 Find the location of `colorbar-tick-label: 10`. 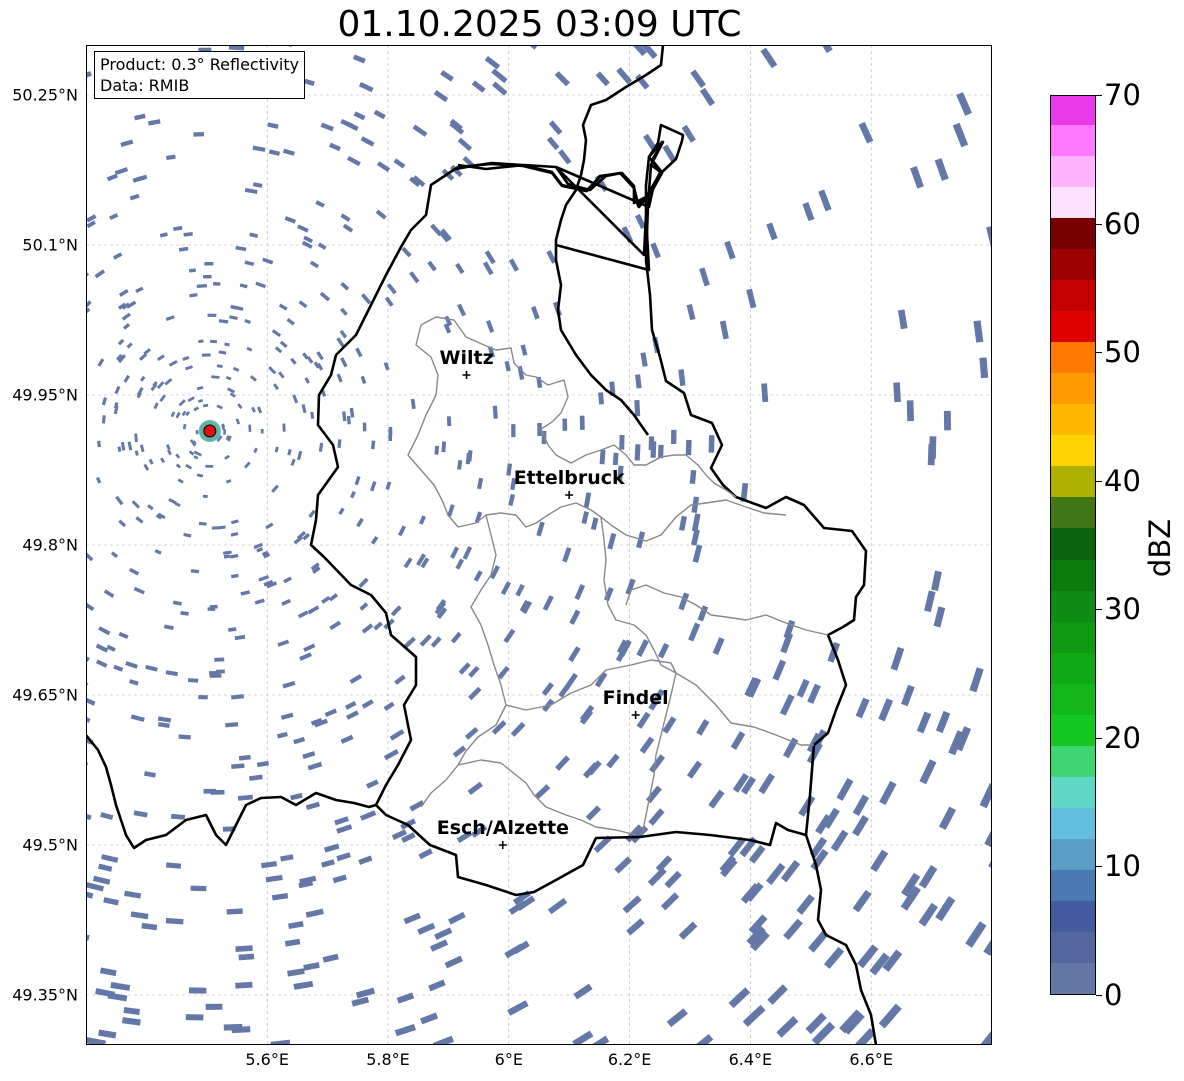

colorbar-tick-label: 10 is located at coordinates (1122, 866).